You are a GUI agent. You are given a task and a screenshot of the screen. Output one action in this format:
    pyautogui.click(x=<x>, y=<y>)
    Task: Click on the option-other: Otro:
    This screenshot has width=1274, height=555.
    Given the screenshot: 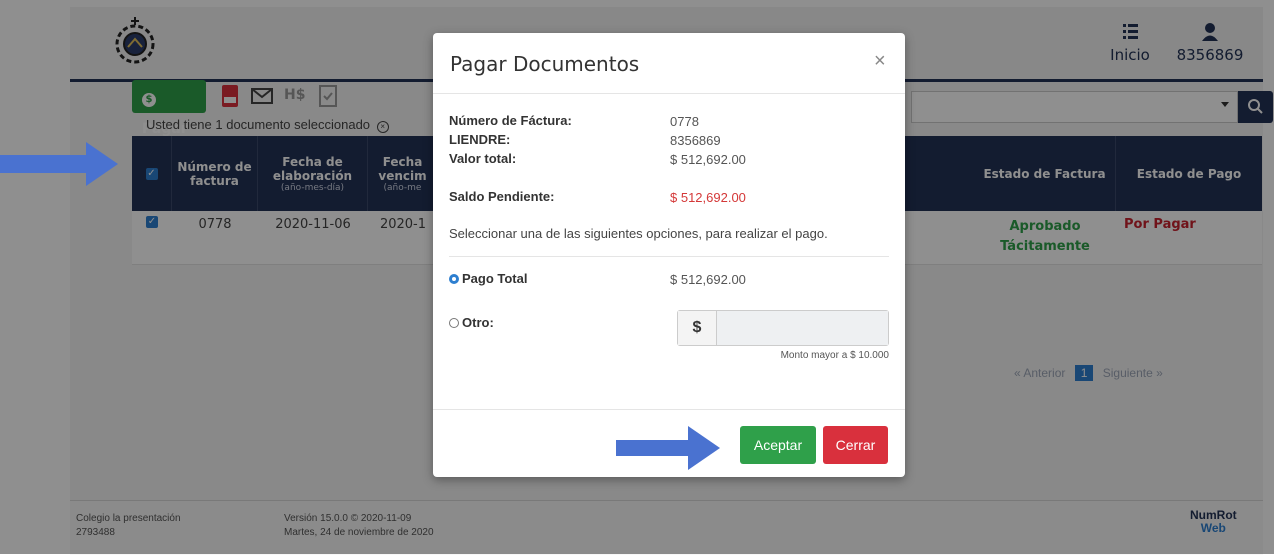 What is the action you would take?
    pyautogui.click(x=471, y=322)
    